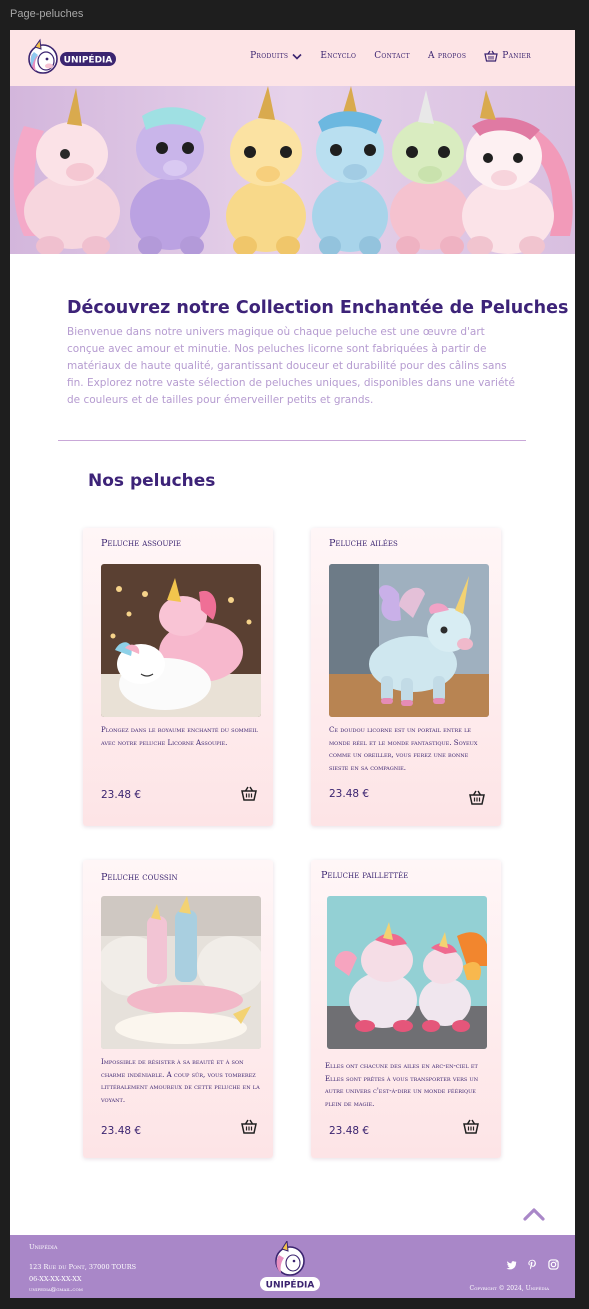  I want to click on product-image-assoupie, so click(181, 640).